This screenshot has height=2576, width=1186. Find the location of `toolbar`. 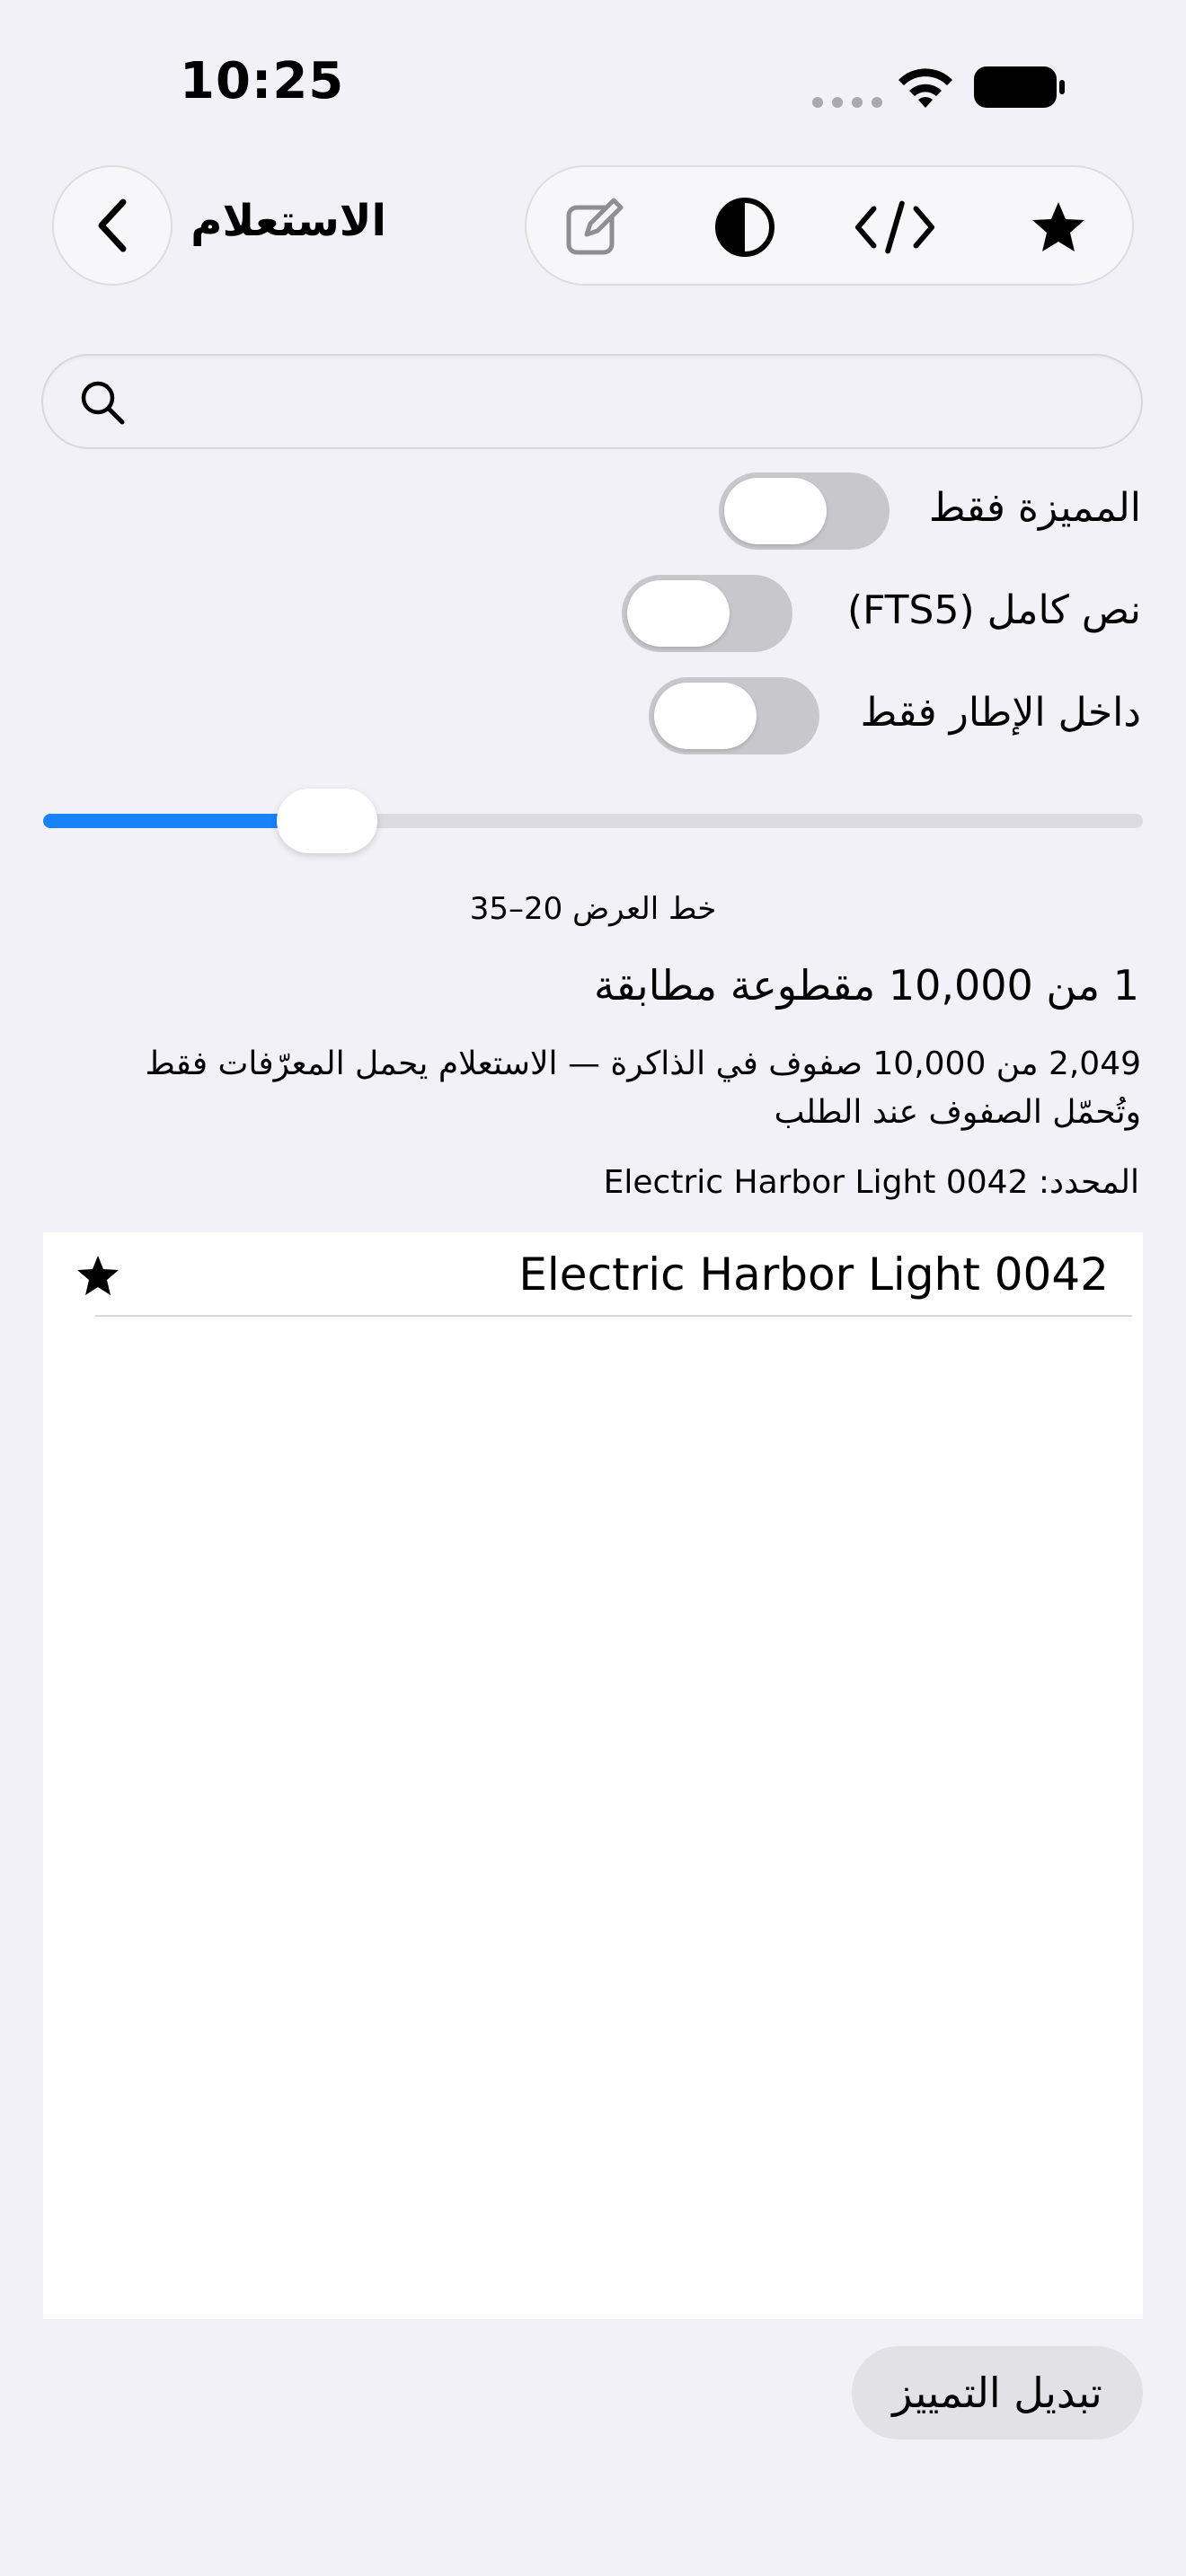

toolbar is located at coordinates (829, 225).